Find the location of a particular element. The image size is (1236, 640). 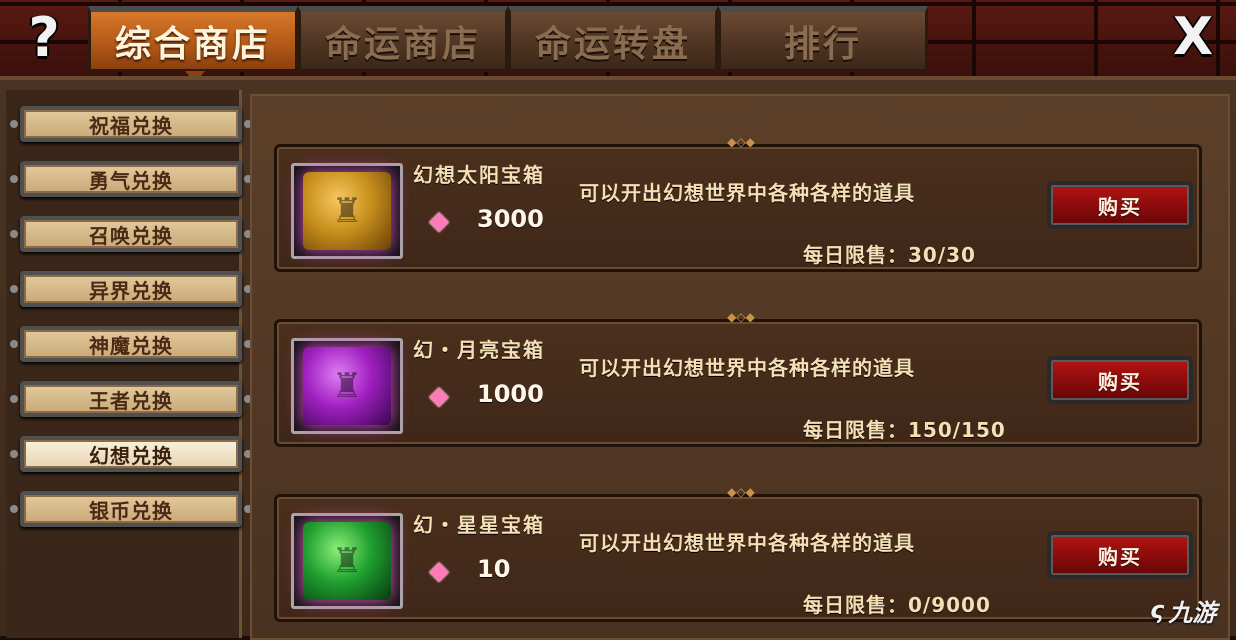

tab-ranking: 排行 is located at coordinates (823, 39).